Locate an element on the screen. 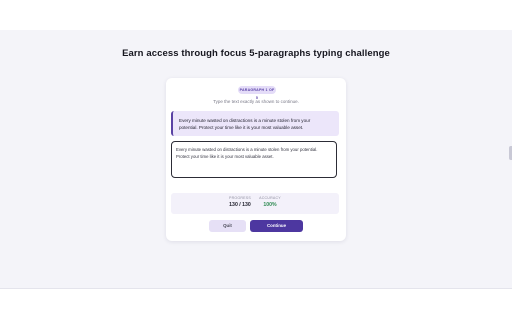 The width and height of the screenshot is (512, 321). progress-stat: PROGRESS 130 / 130 is located at coordinates (240, 202).